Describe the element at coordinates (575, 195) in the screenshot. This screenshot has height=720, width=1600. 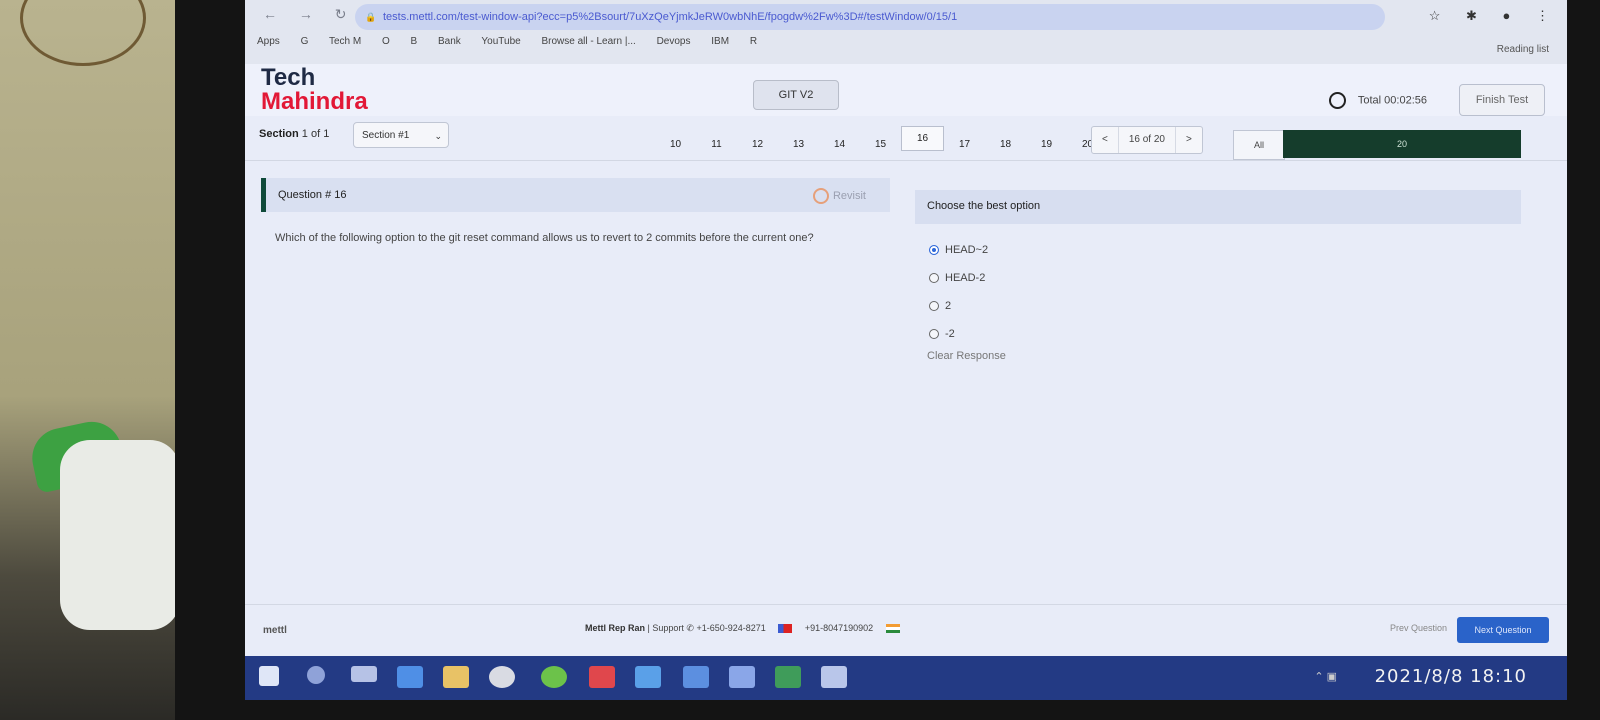
I see `question-header: Question # 16 Revisit` at that location.